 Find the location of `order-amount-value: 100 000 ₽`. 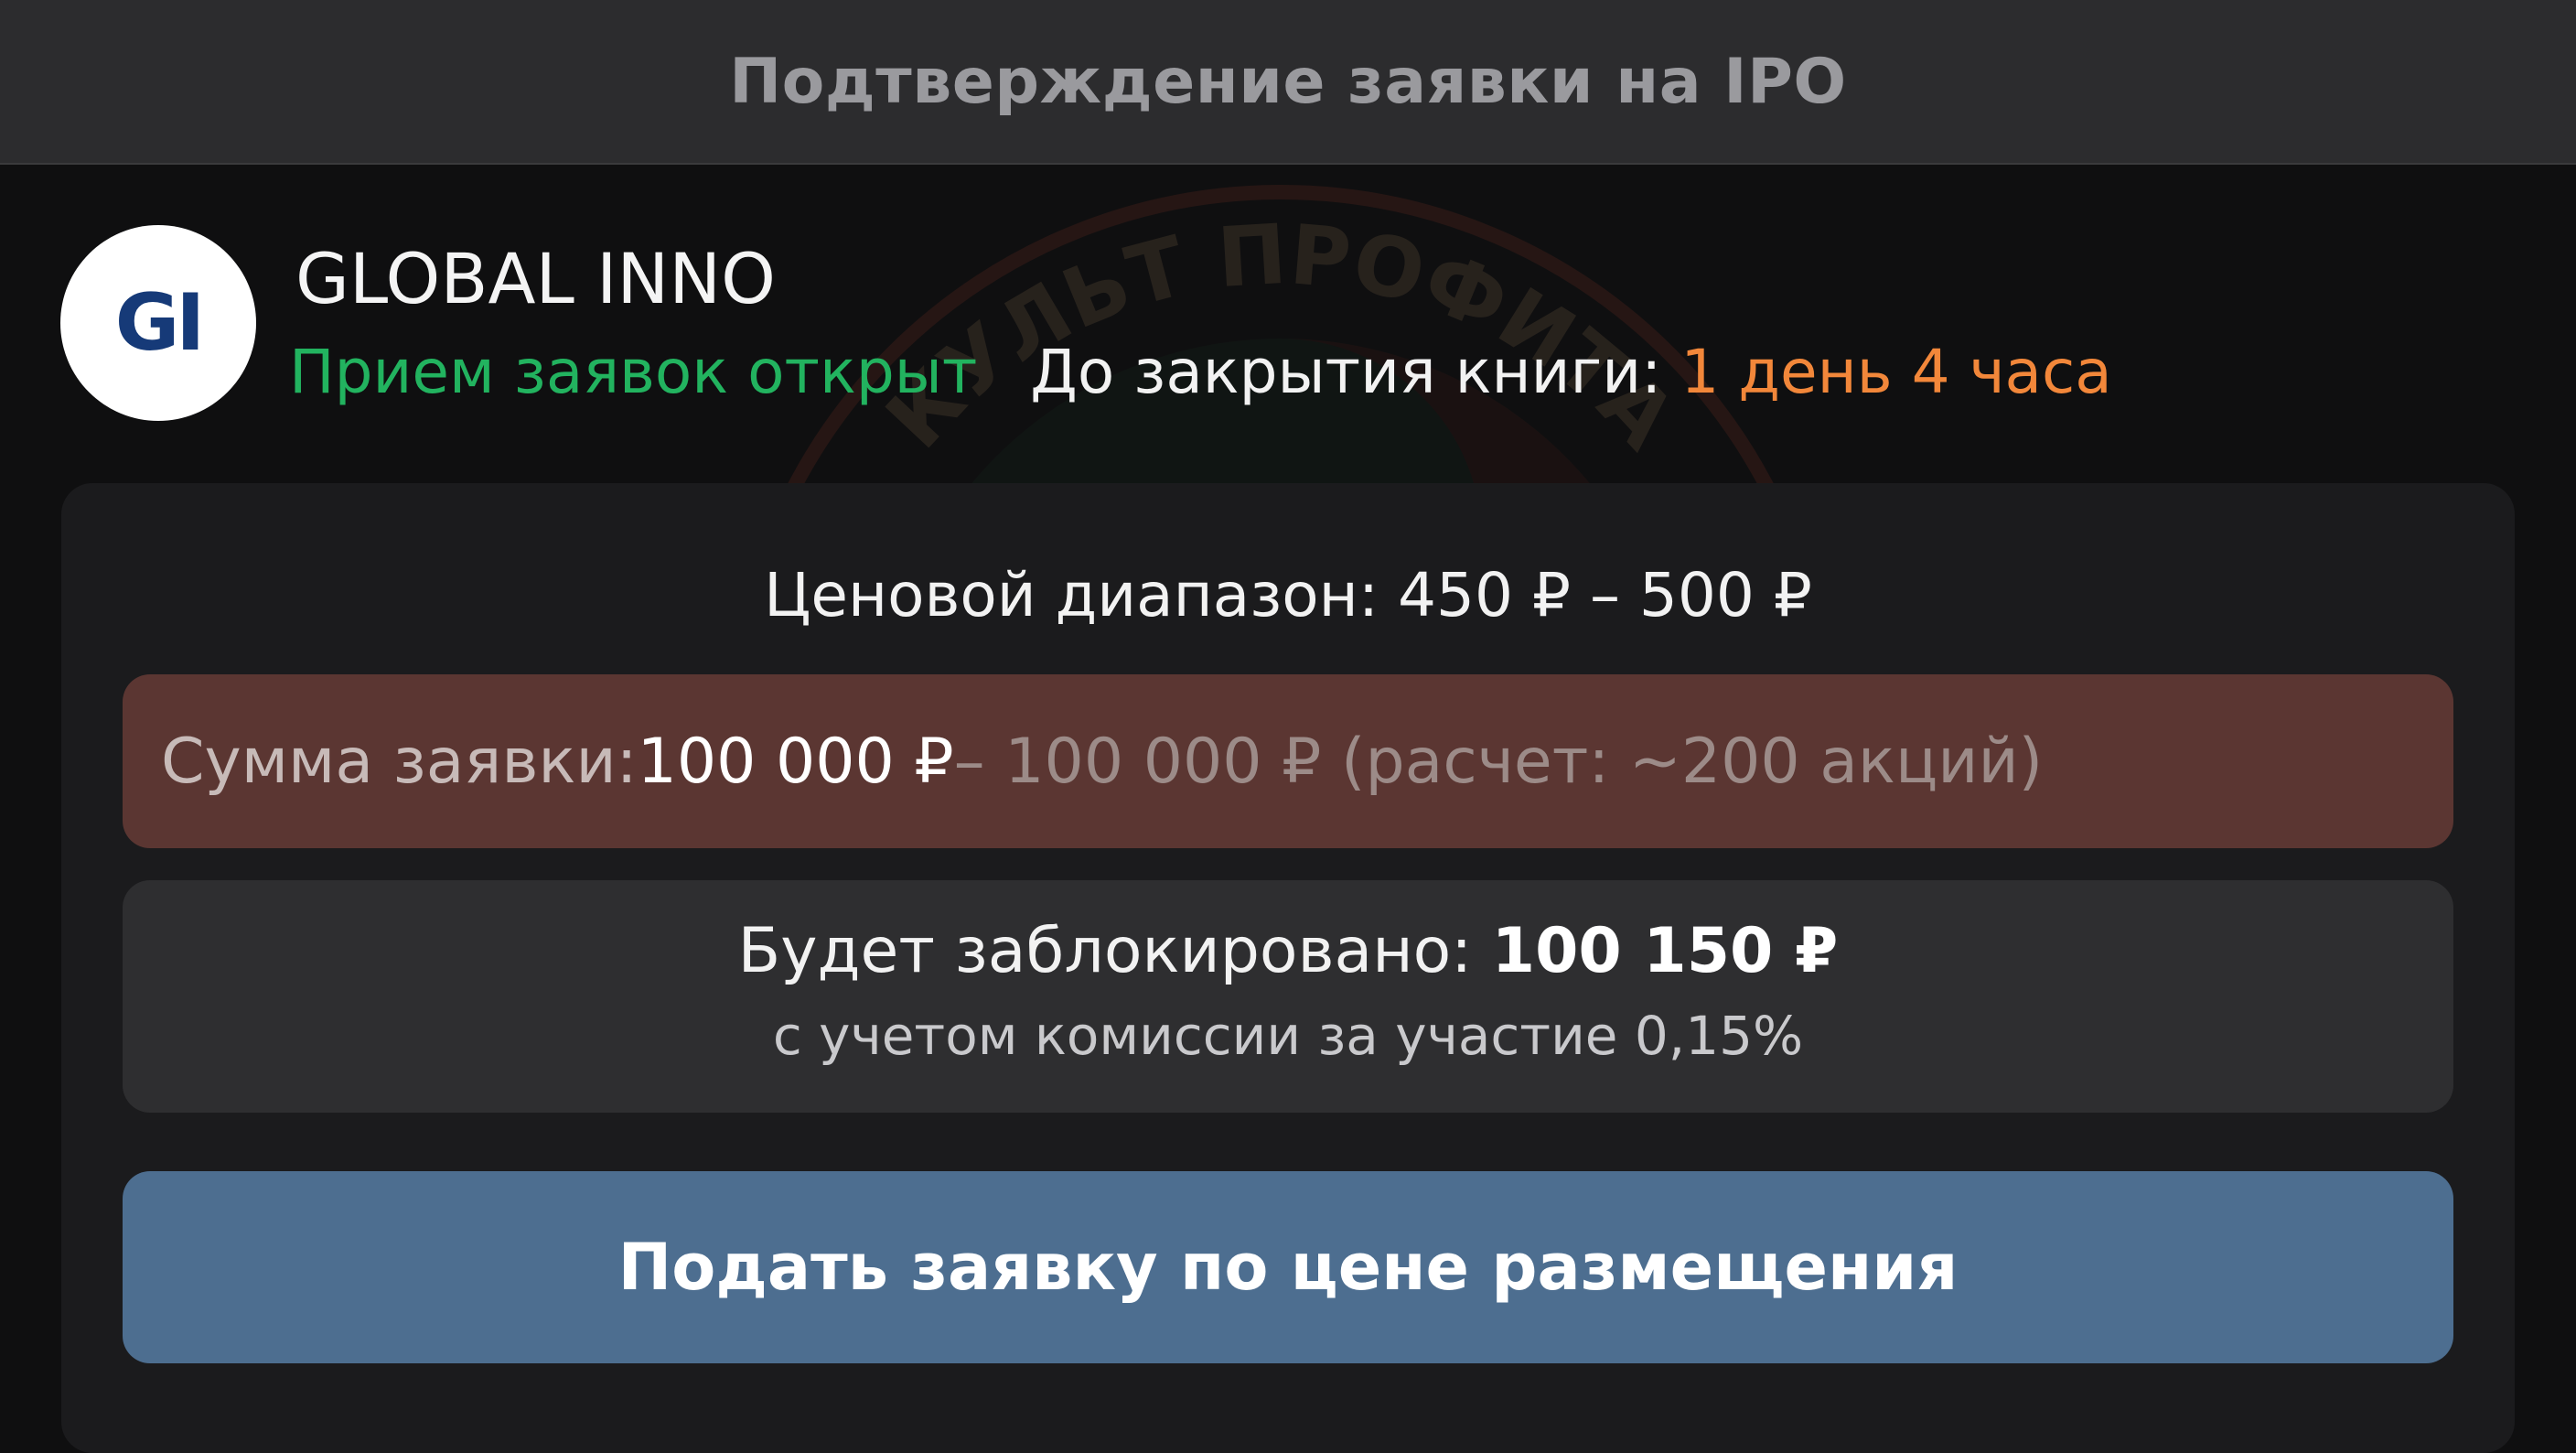

order-amount-value: 100 000 ₽ is located at coordinates (795, 761).